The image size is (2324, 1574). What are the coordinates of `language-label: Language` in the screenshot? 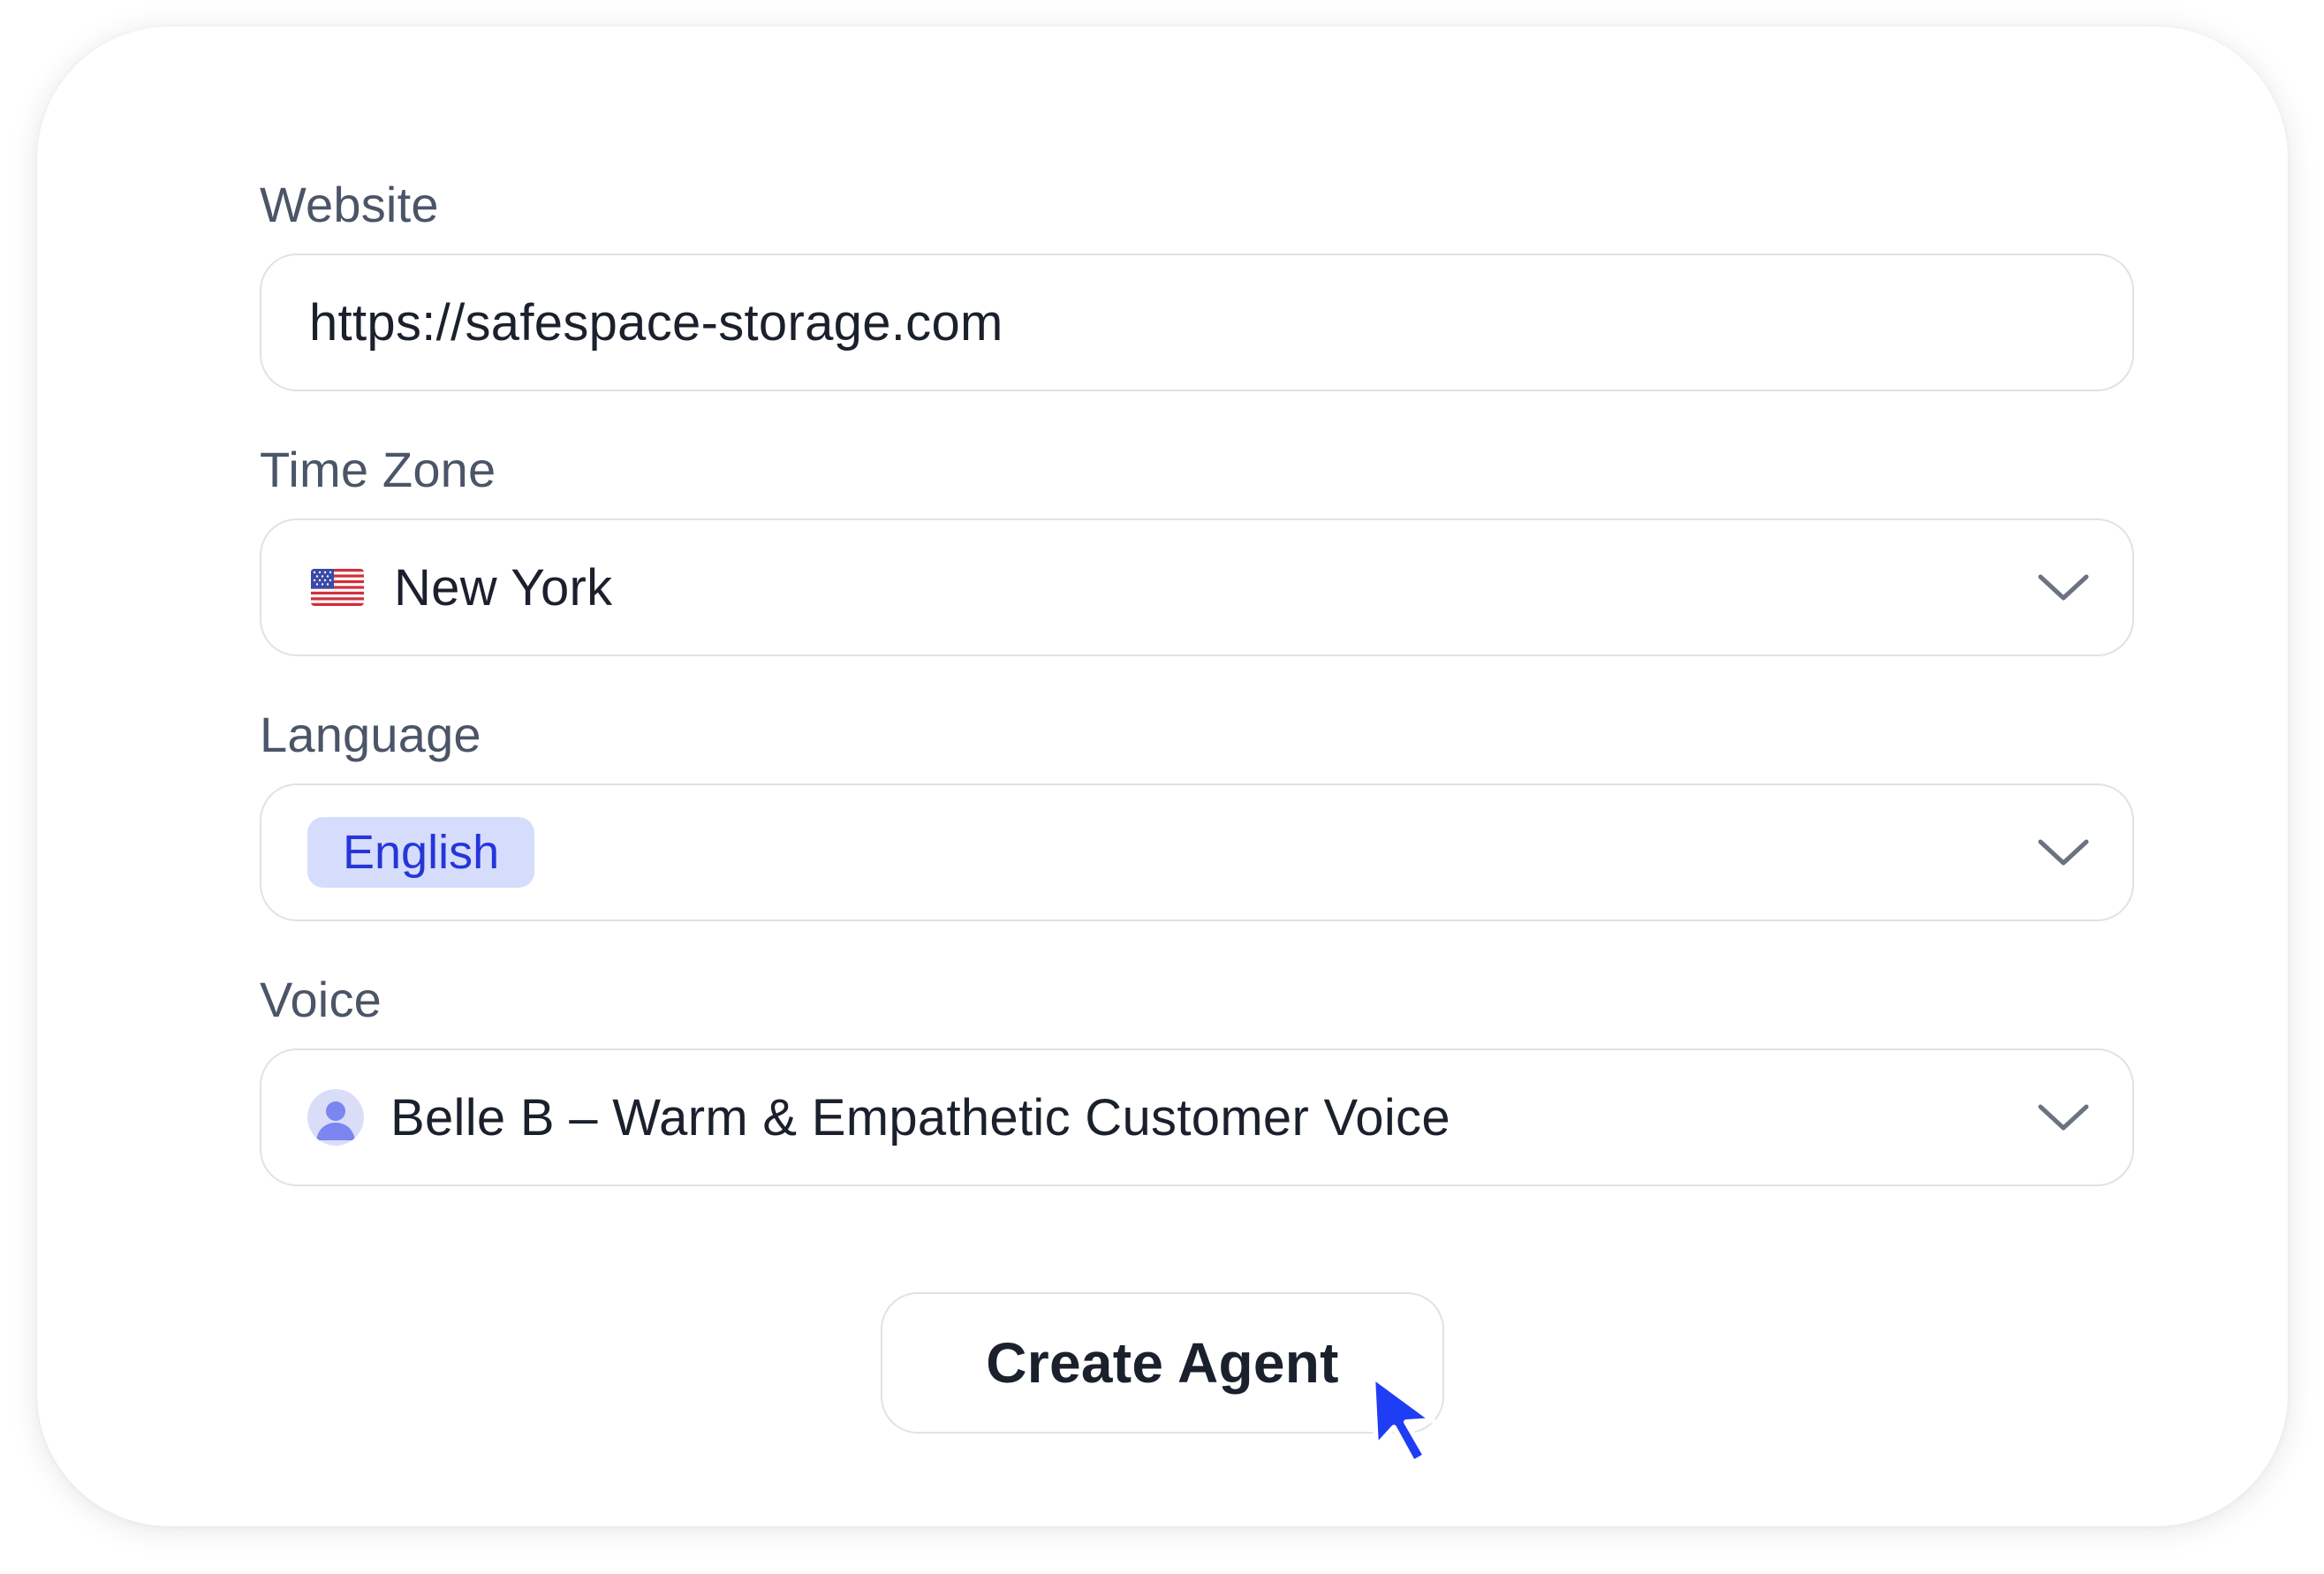 It's located at (370, 734).